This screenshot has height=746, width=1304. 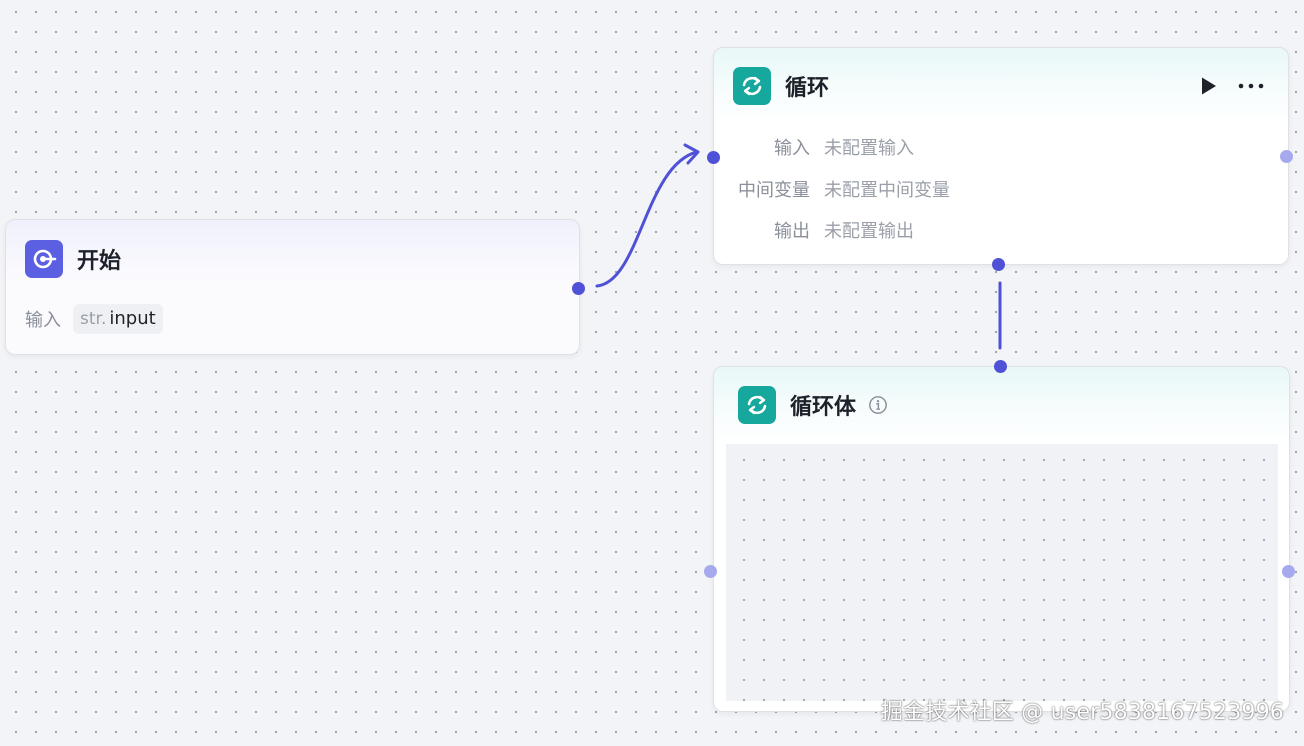 What do you see at coordinates (73, 259) in the screenshot?
I see `start-node-header: 开始` at bounding box center [73, 259].